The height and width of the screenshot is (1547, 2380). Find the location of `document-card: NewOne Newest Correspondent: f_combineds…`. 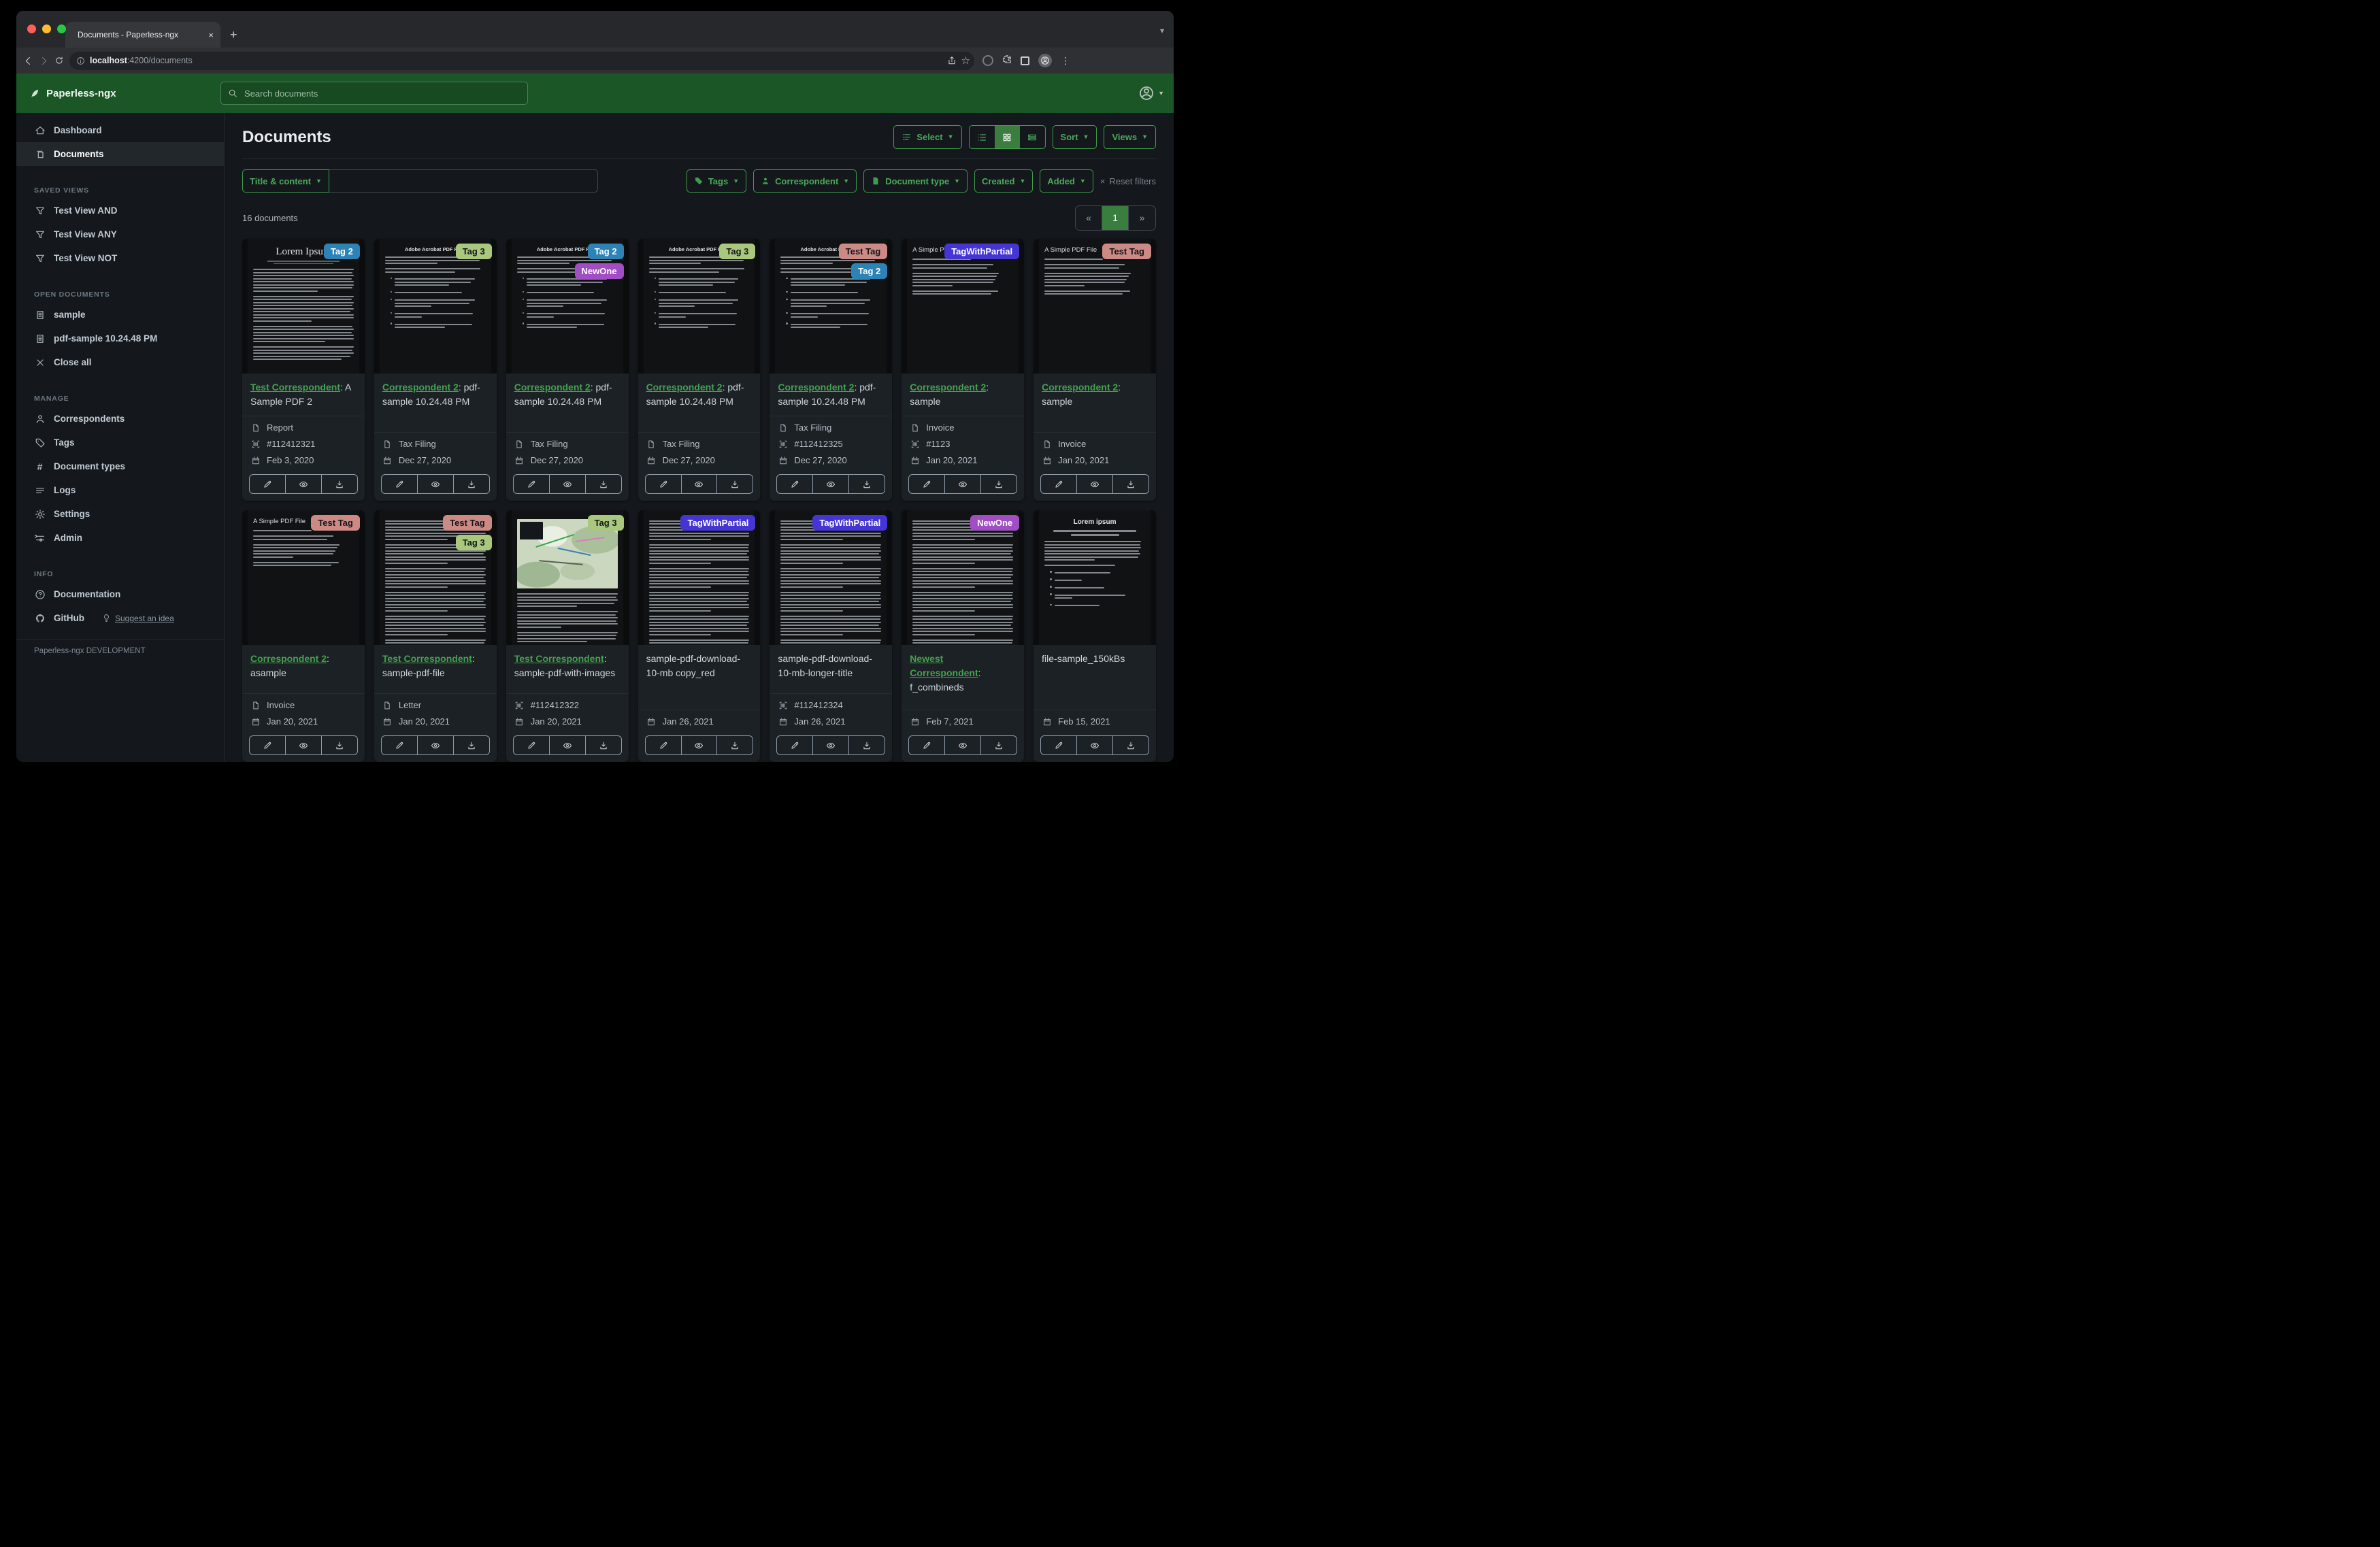

document-card: NewOne Newest Correspondent: f_combineds… is located at coordinates (964, 636).